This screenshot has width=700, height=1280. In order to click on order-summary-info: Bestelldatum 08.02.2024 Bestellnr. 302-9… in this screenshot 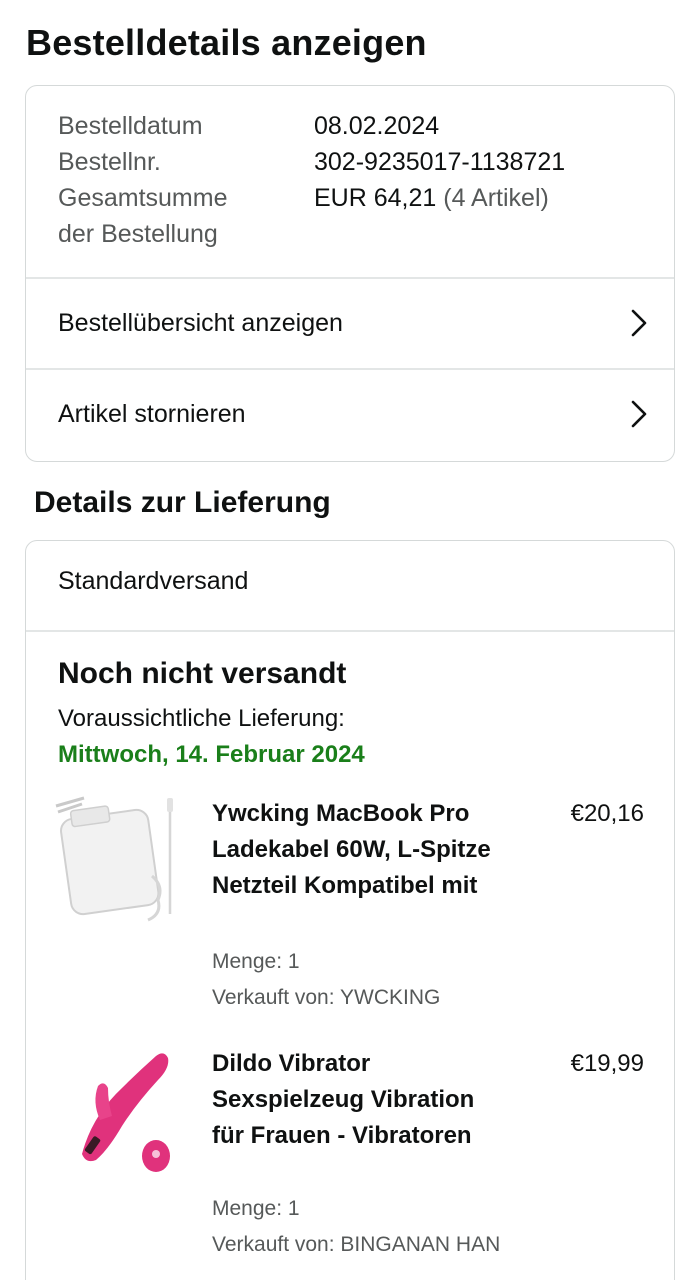, I will do `click(353, 180)`.